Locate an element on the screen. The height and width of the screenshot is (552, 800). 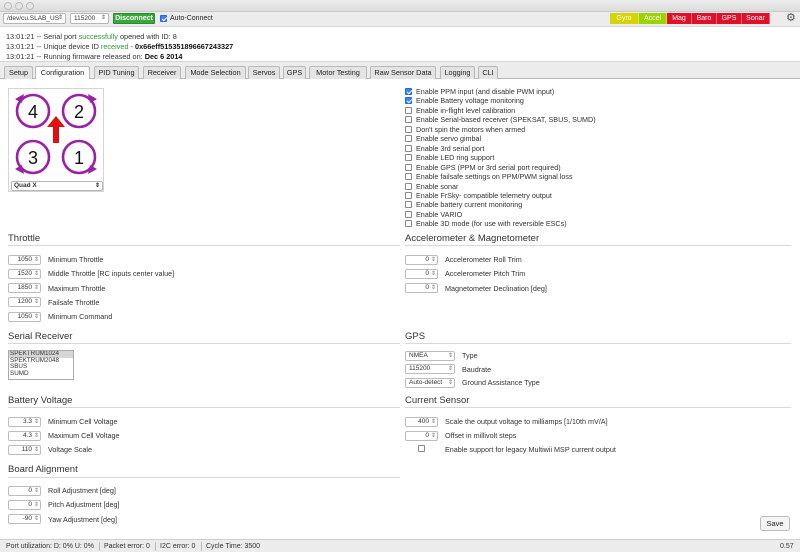
sensor-badge-gps: GPS is located at coordinates (729, 18).